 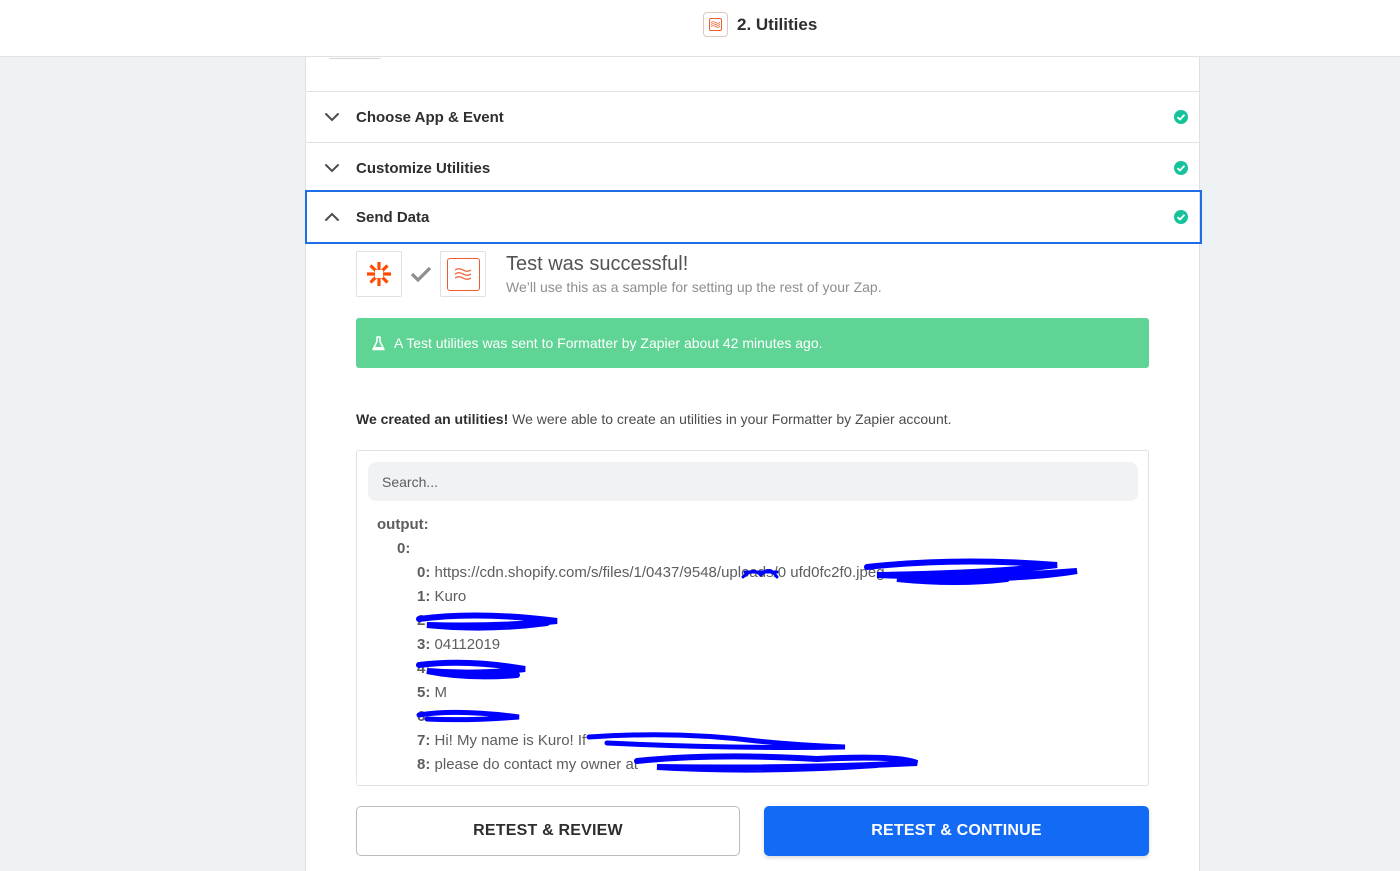 I want to click on chevron-up-icon, so click(x=332, y=216).